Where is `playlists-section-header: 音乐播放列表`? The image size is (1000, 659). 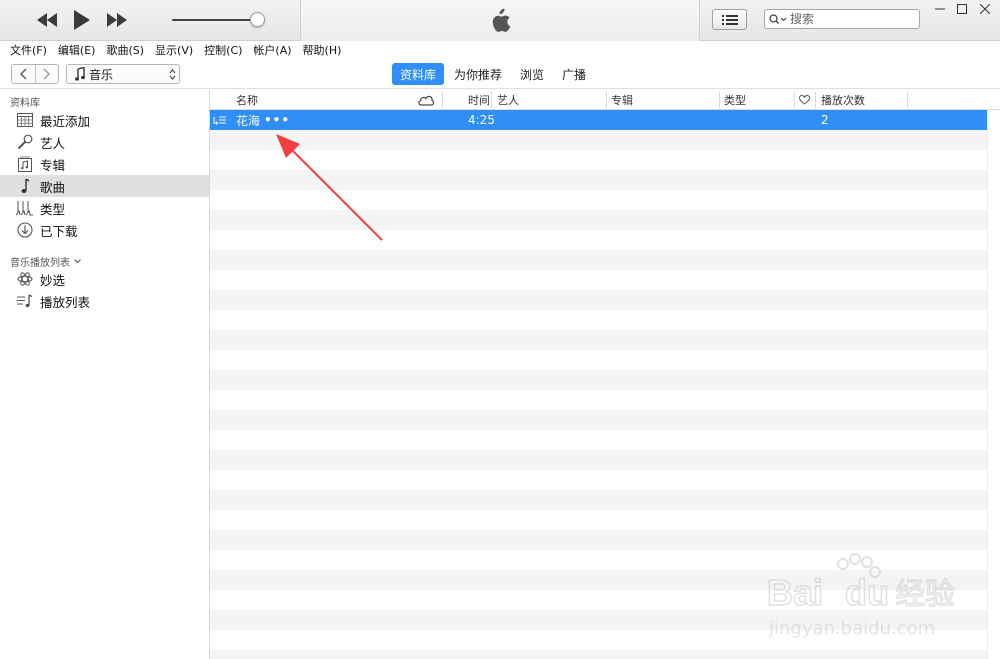 playlists-section-header: 音乐播放列表 is located at coordinates (45, 261).